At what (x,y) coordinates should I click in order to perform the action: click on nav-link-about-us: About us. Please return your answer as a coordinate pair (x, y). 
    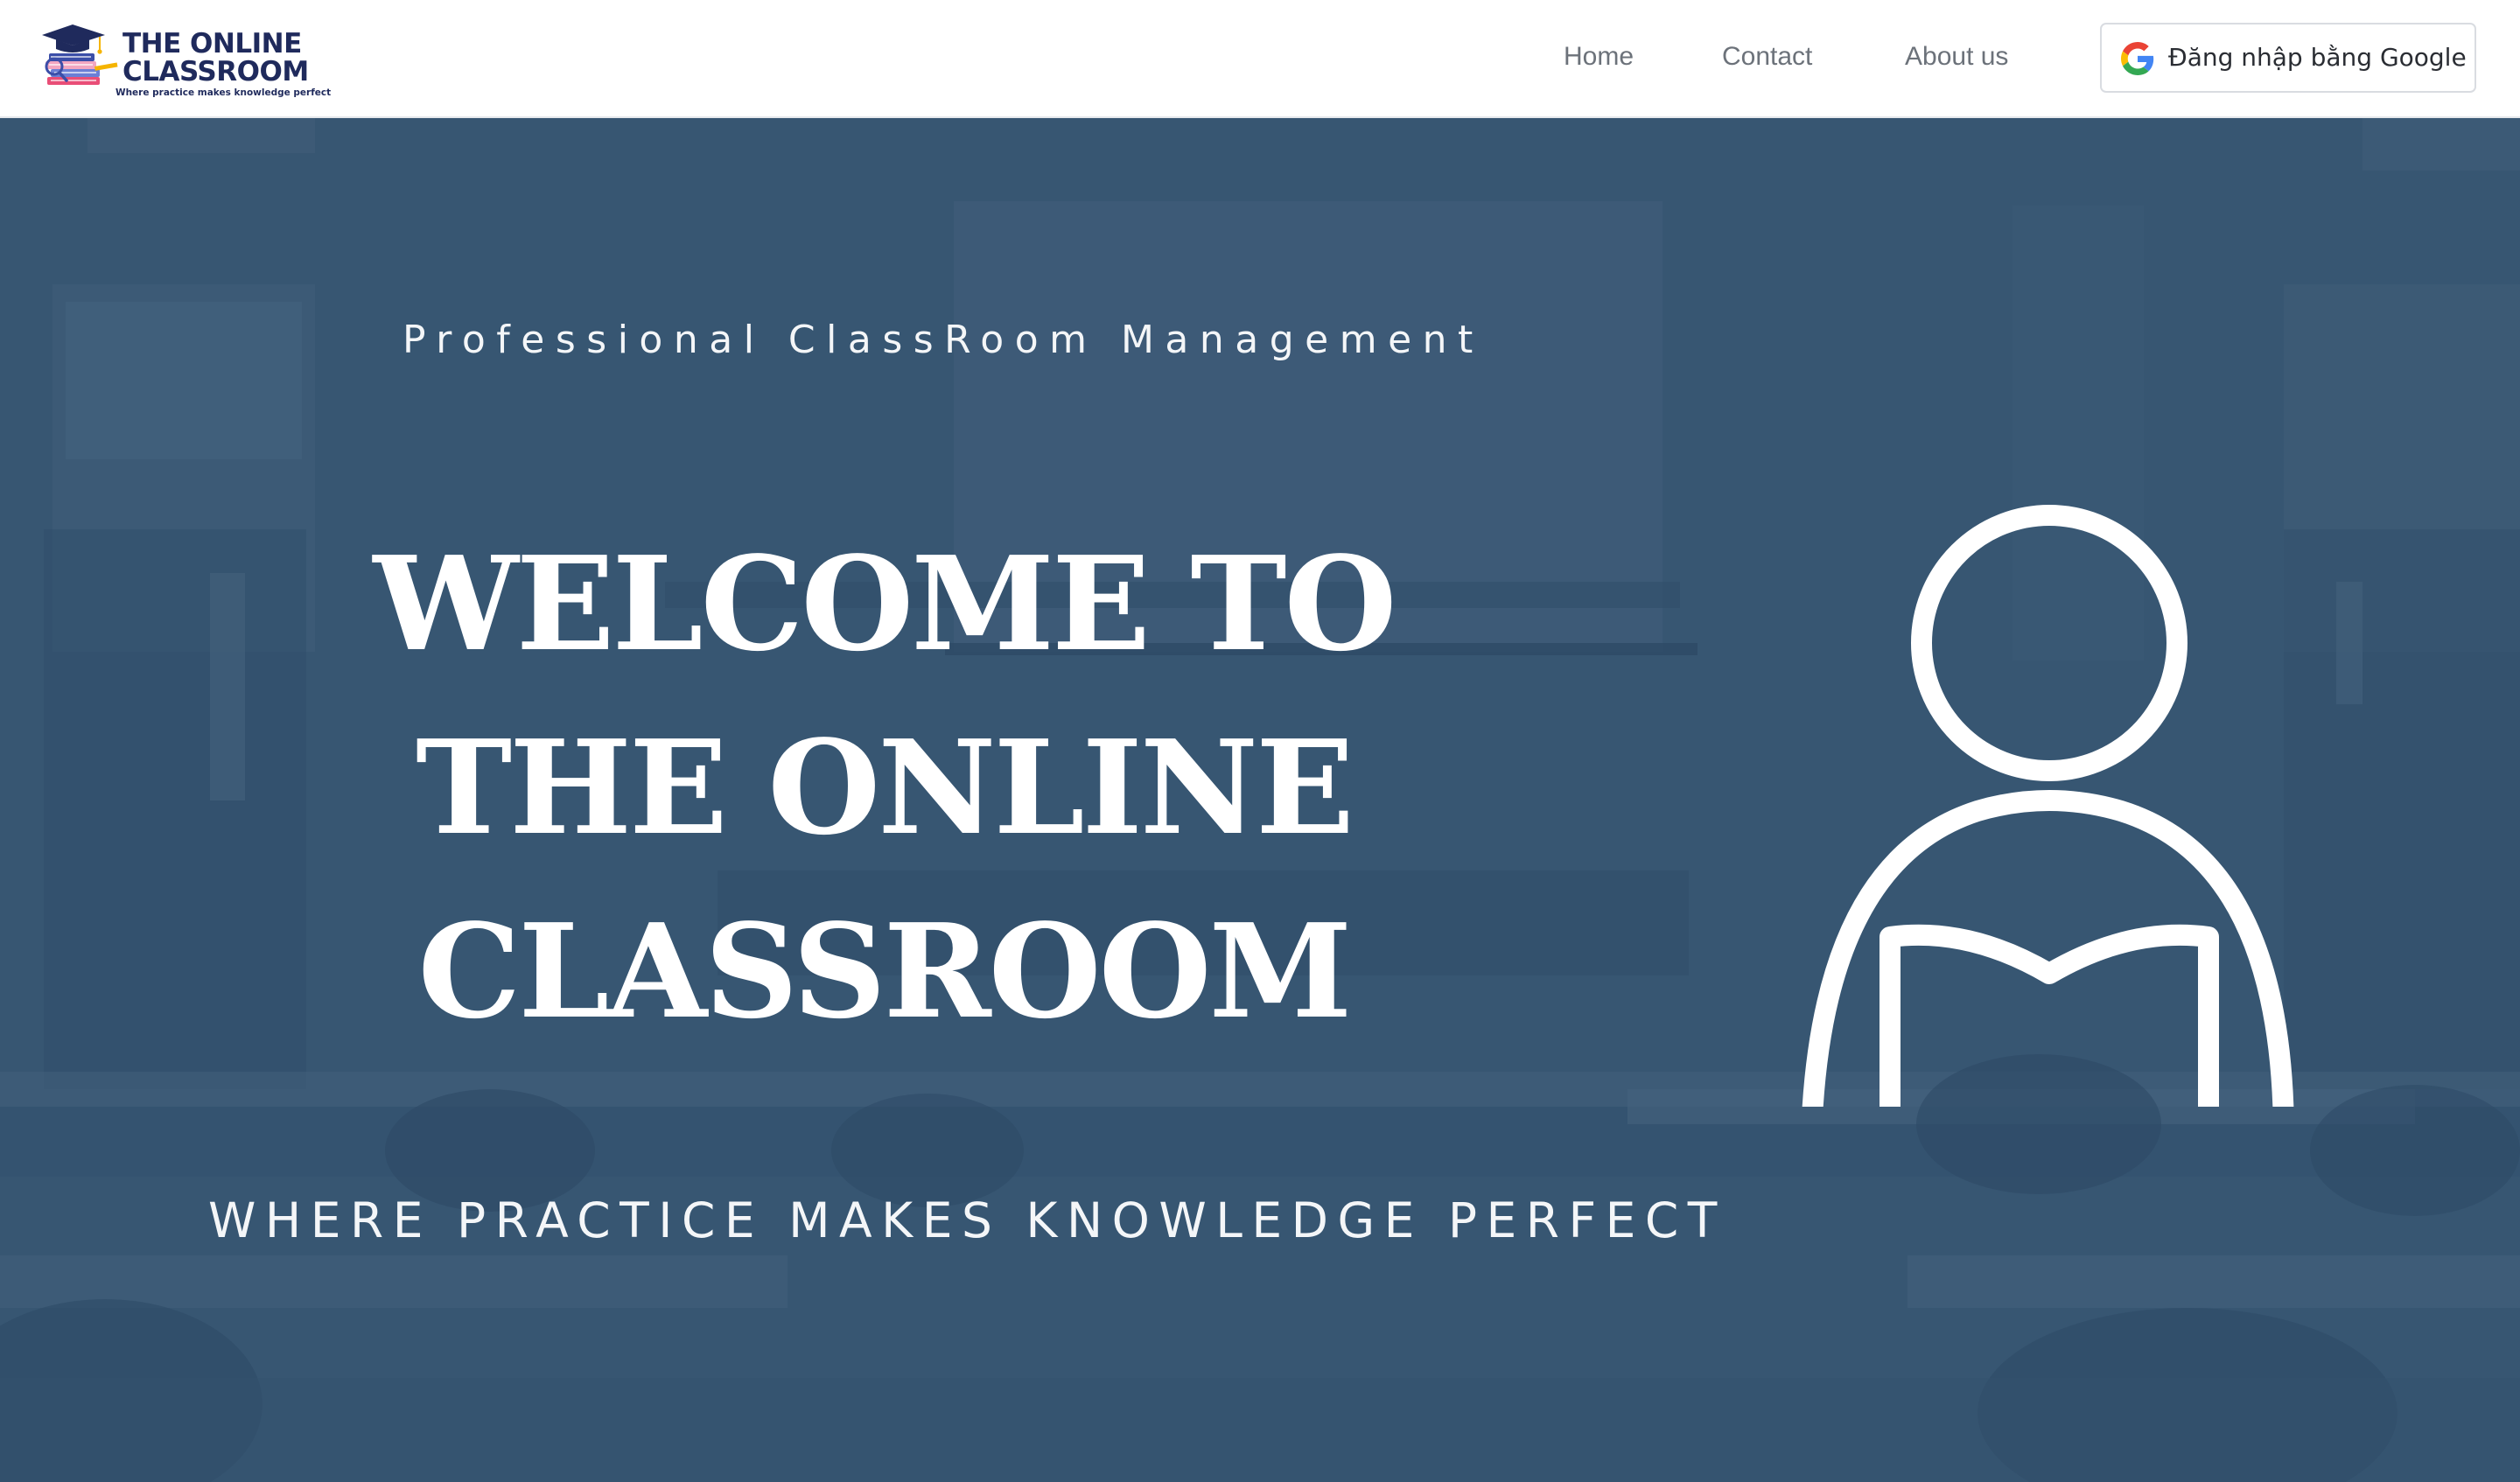
    Looking at the image, I should click on (1956, 57).